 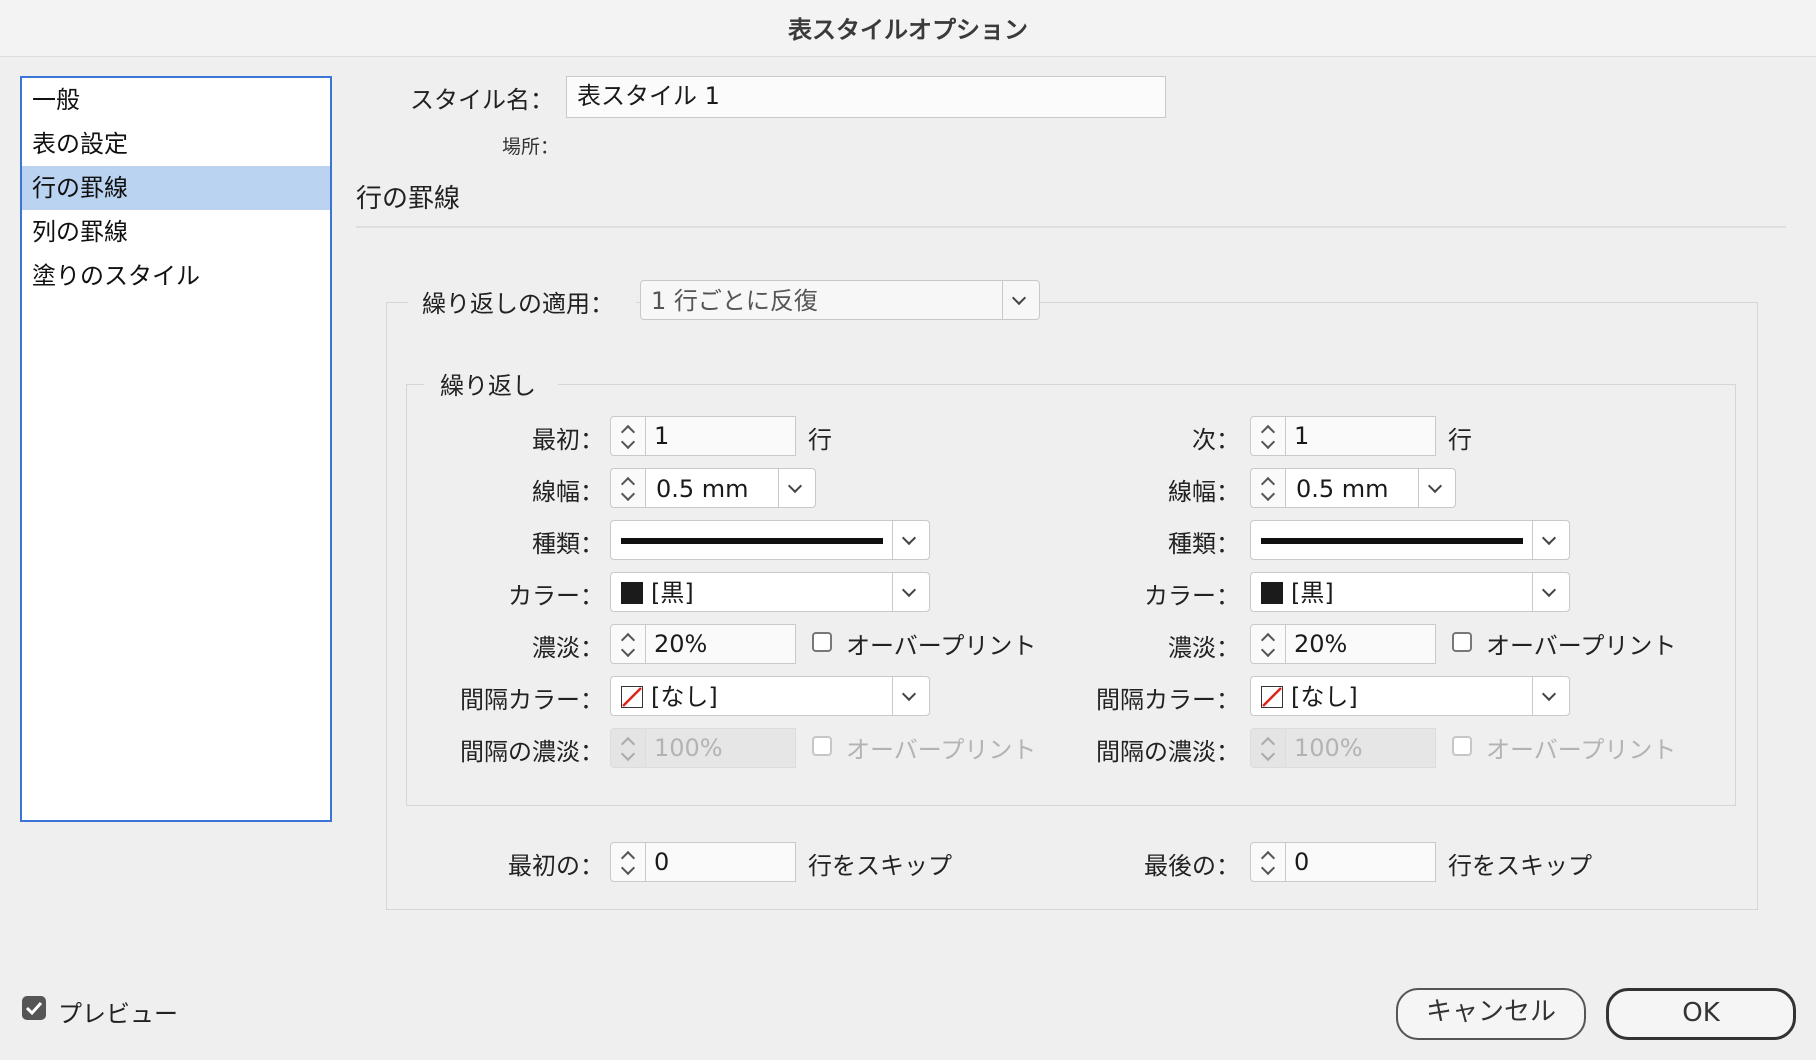 I want to click on section-divider, so click(x=1071, y=227).